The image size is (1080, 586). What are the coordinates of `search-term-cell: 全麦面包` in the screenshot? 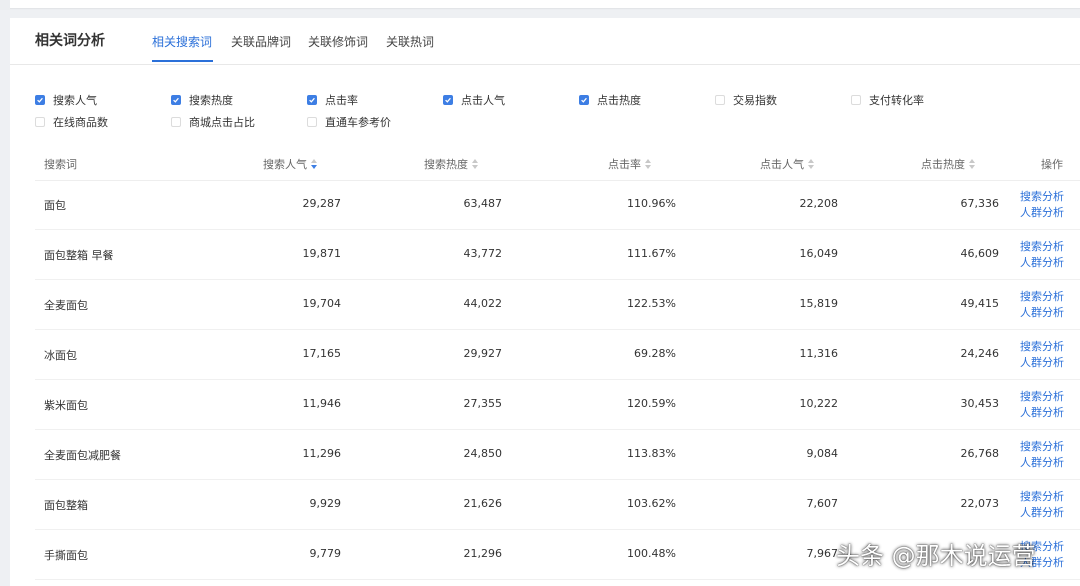 It's located at (66, 305).